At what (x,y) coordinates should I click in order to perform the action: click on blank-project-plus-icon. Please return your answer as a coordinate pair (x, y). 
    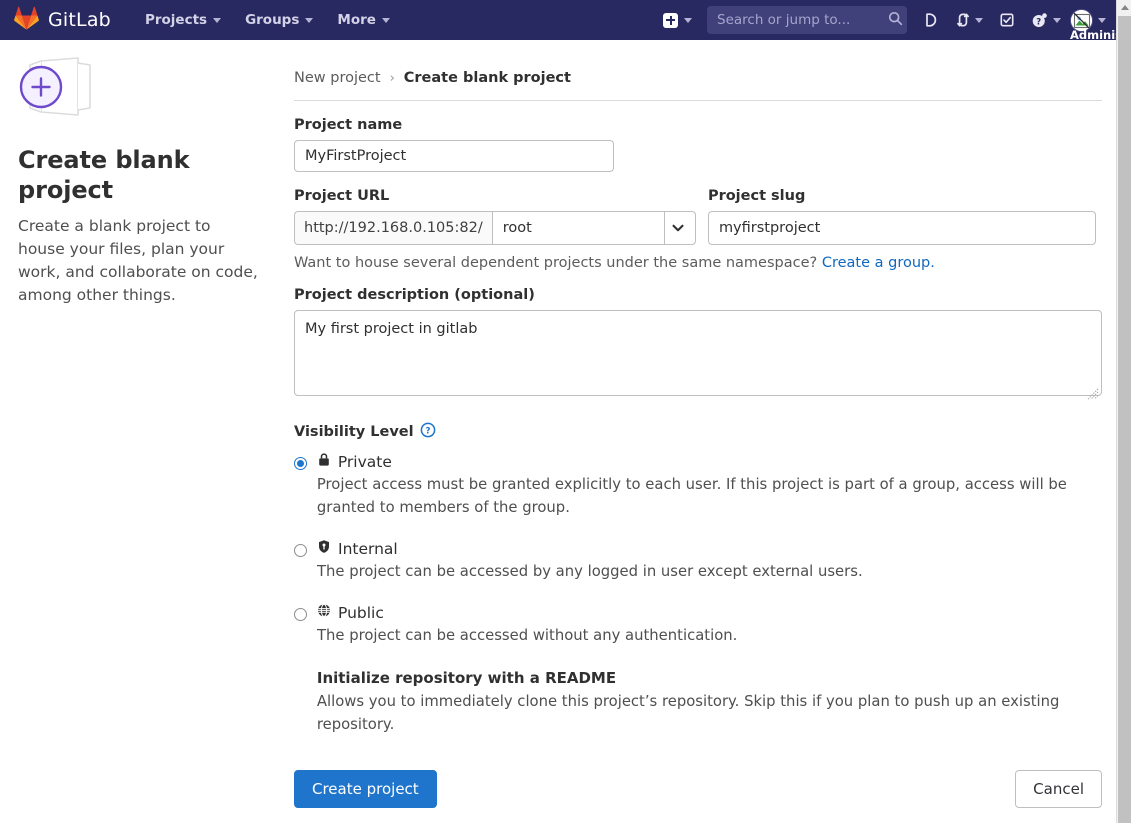
    Looking at the image, I should click on (63, 93).